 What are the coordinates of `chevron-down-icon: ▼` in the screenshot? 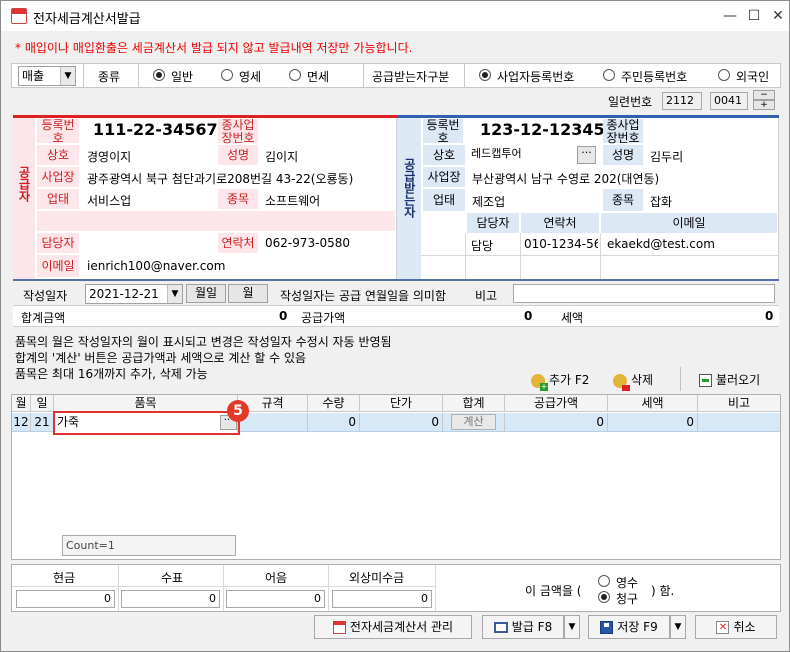 It's located at (174, 294).